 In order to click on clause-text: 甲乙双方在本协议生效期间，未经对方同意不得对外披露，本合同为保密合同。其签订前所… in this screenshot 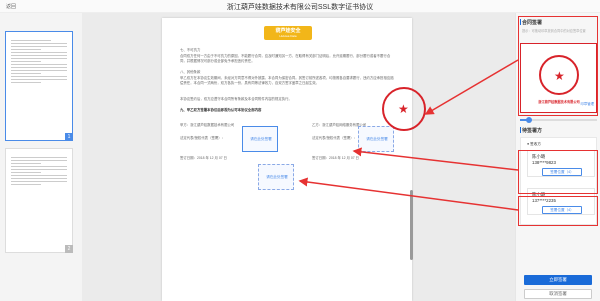, I will do `click(287, 80)`.